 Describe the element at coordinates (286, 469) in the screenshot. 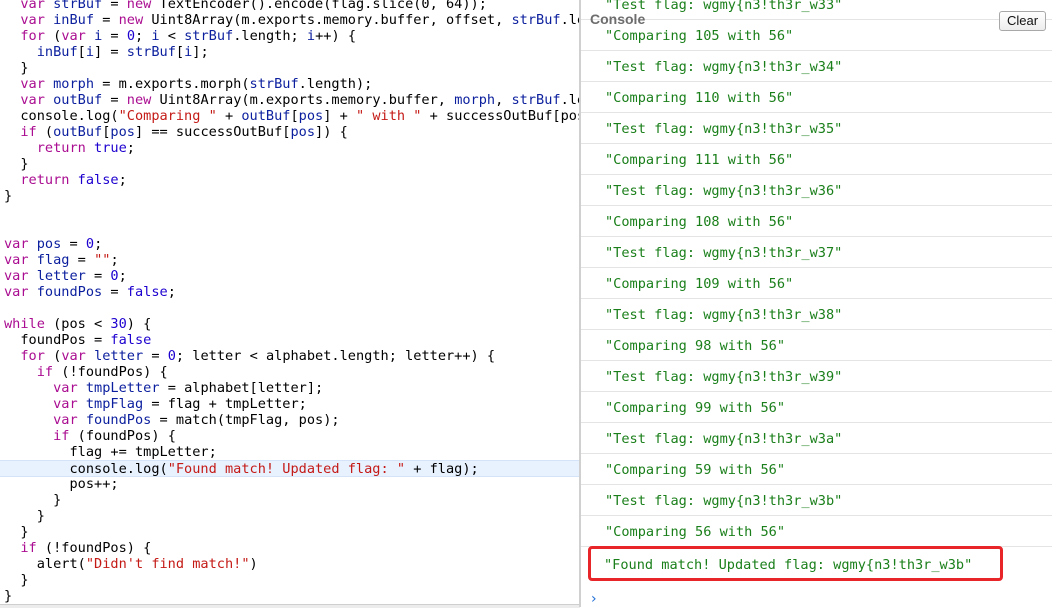

I see `code-token: "Found match! Updated flag: "` at that location.